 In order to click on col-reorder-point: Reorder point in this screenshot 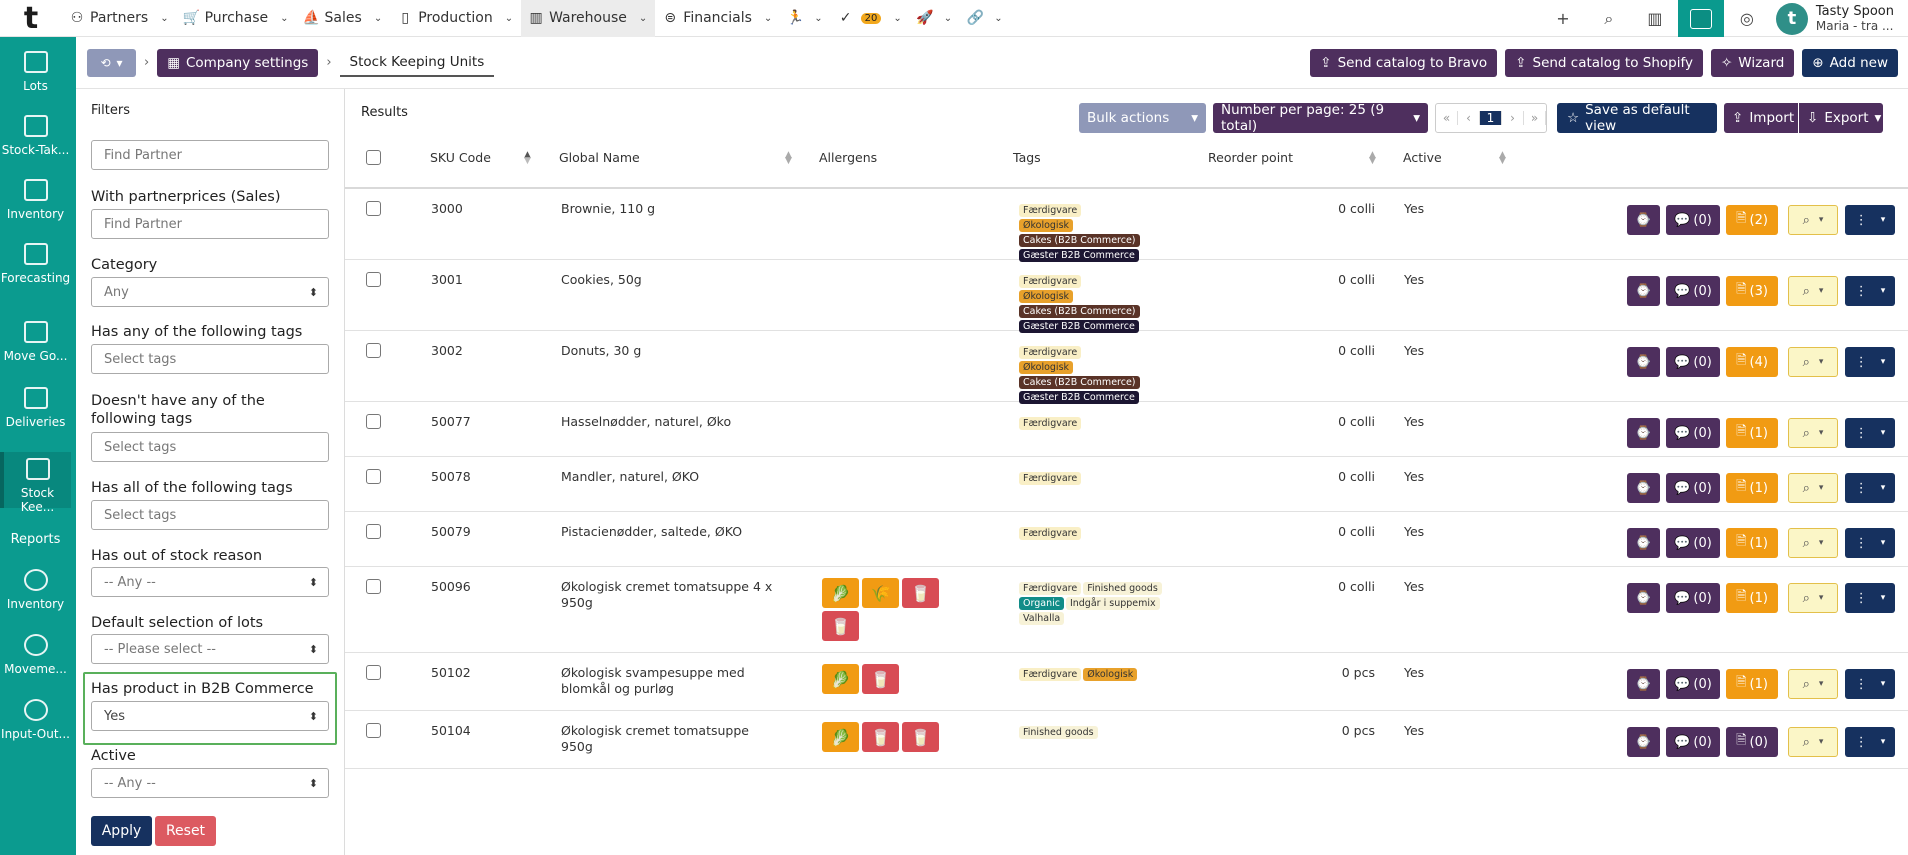, I will do `click(1250, 157)`.